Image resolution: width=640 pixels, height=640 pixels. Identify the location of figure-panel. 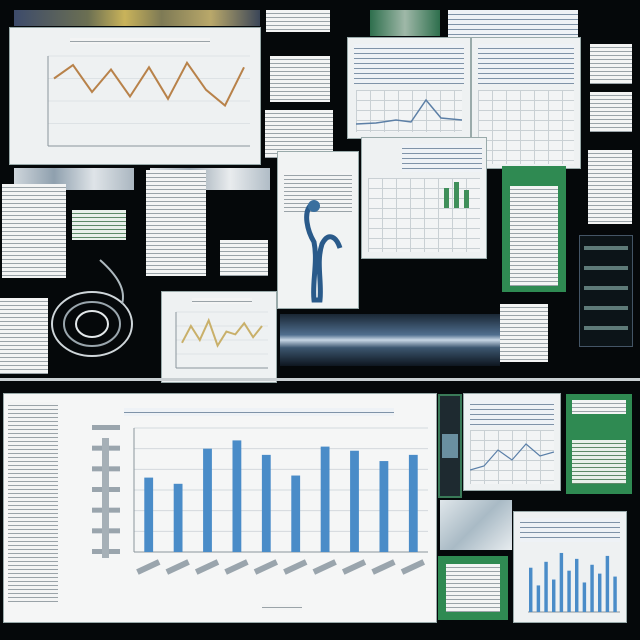
(318, 230).